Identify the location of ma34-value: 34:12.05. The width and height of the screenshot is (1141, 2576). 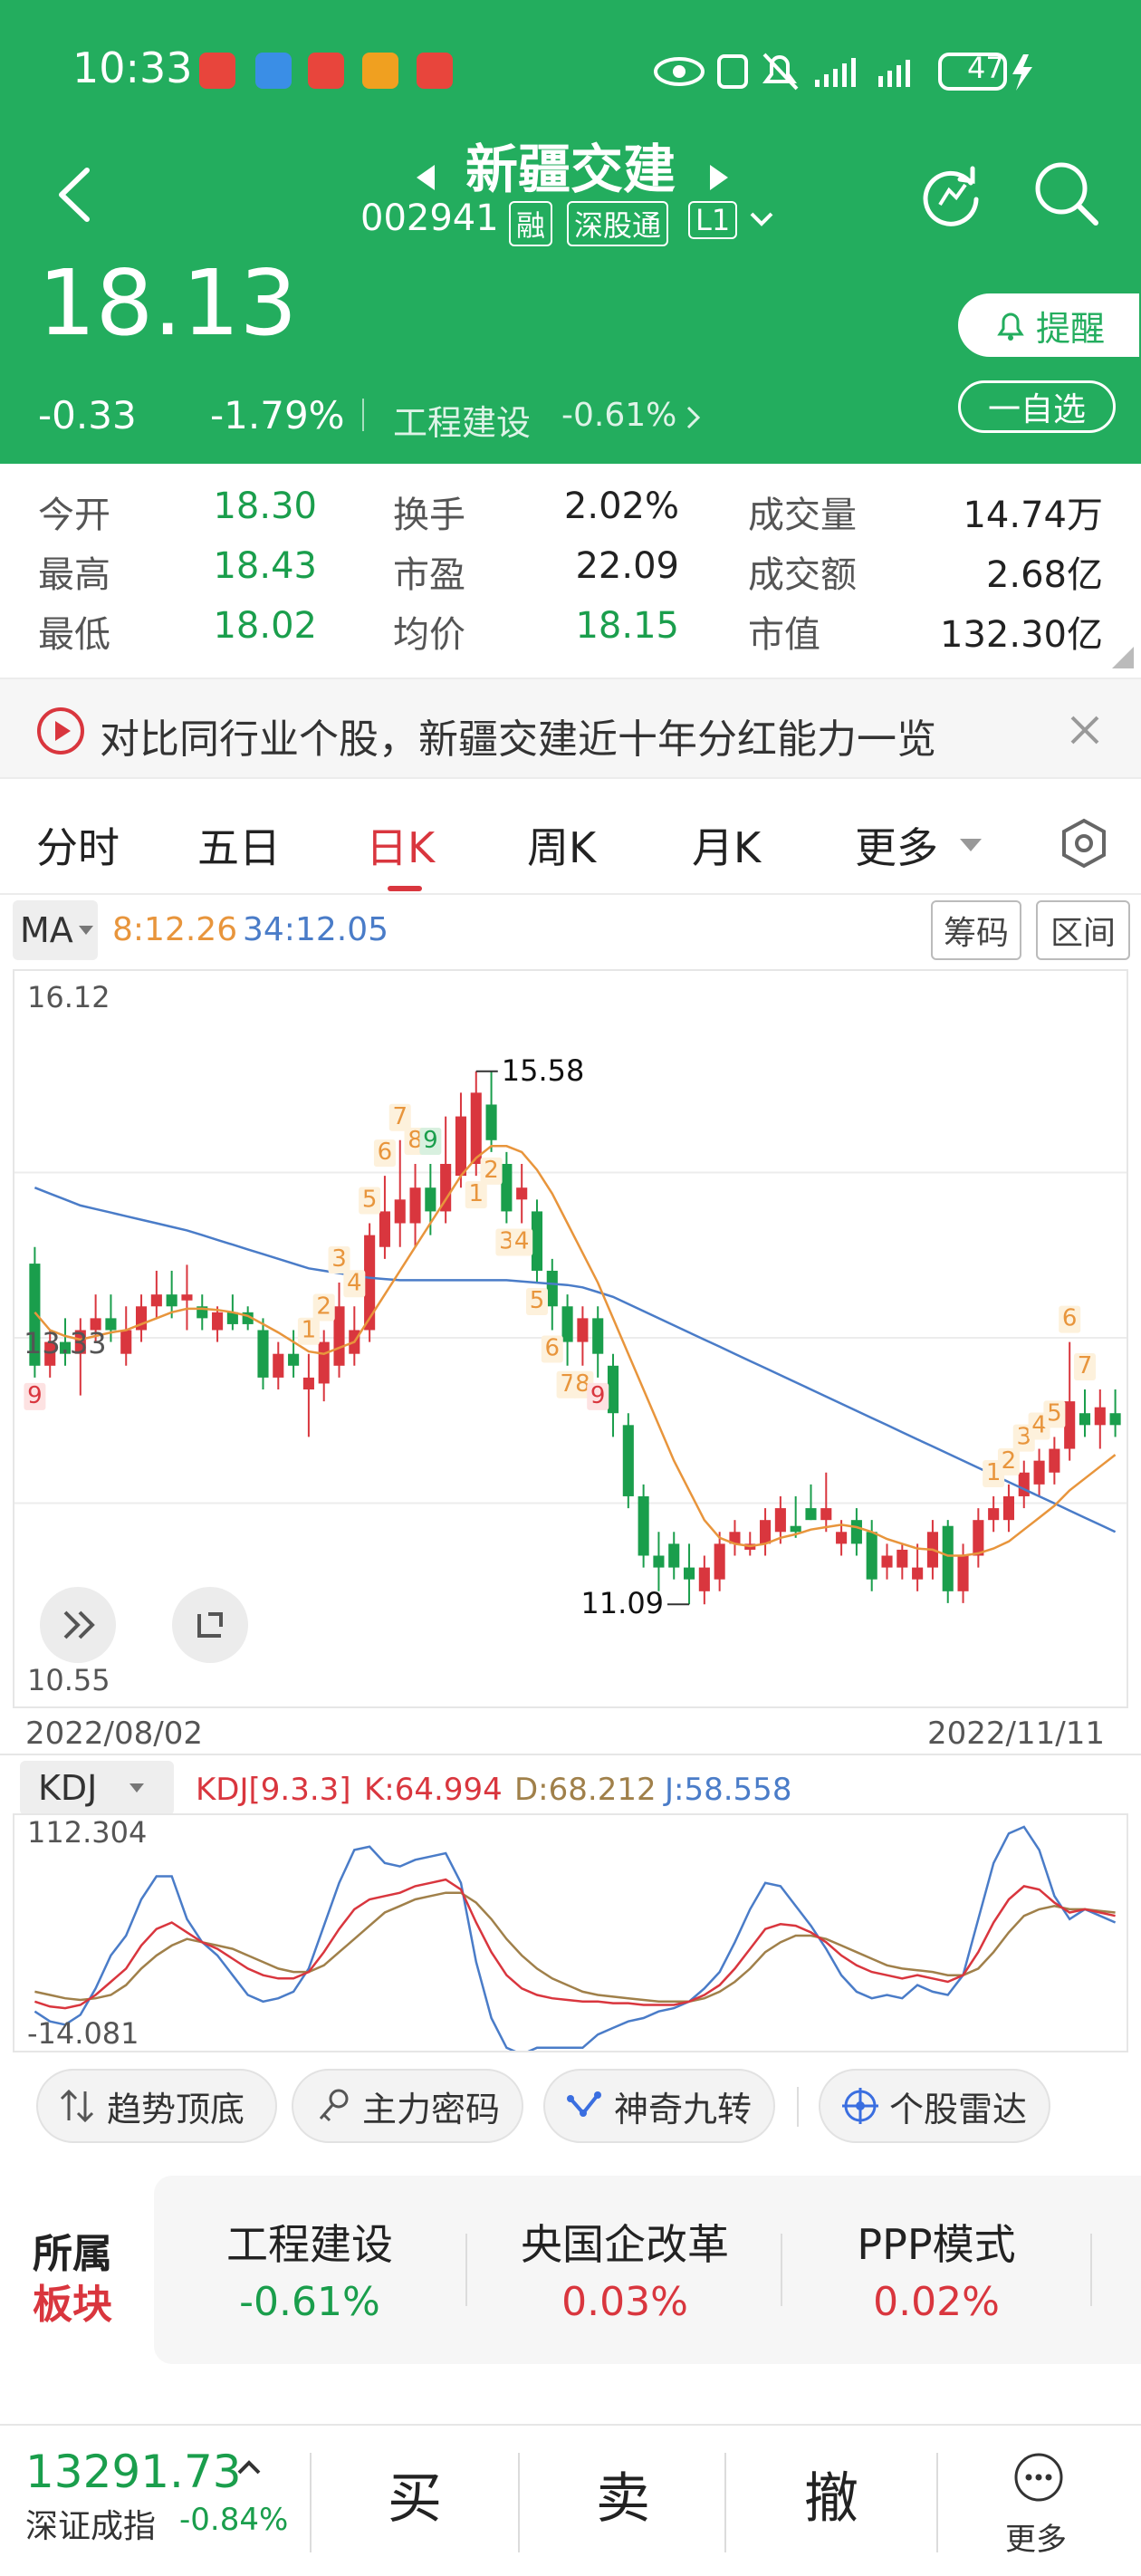
(316, 929).